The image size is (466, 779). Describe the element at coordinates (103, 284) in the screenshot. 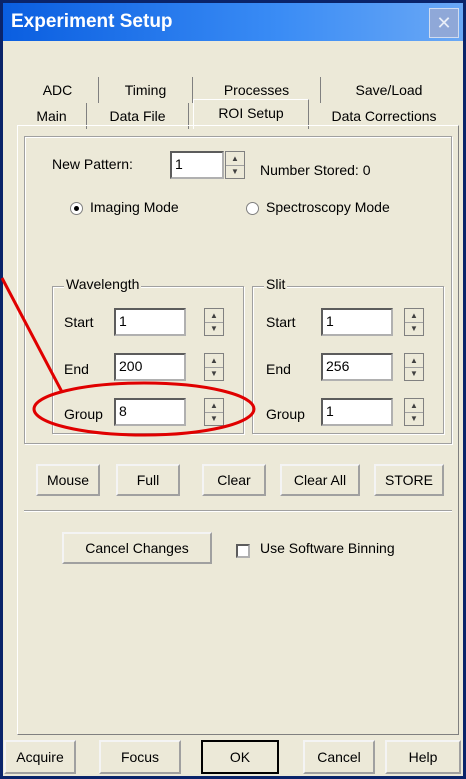

I see `wavelength-title: Wavelength` at that location.